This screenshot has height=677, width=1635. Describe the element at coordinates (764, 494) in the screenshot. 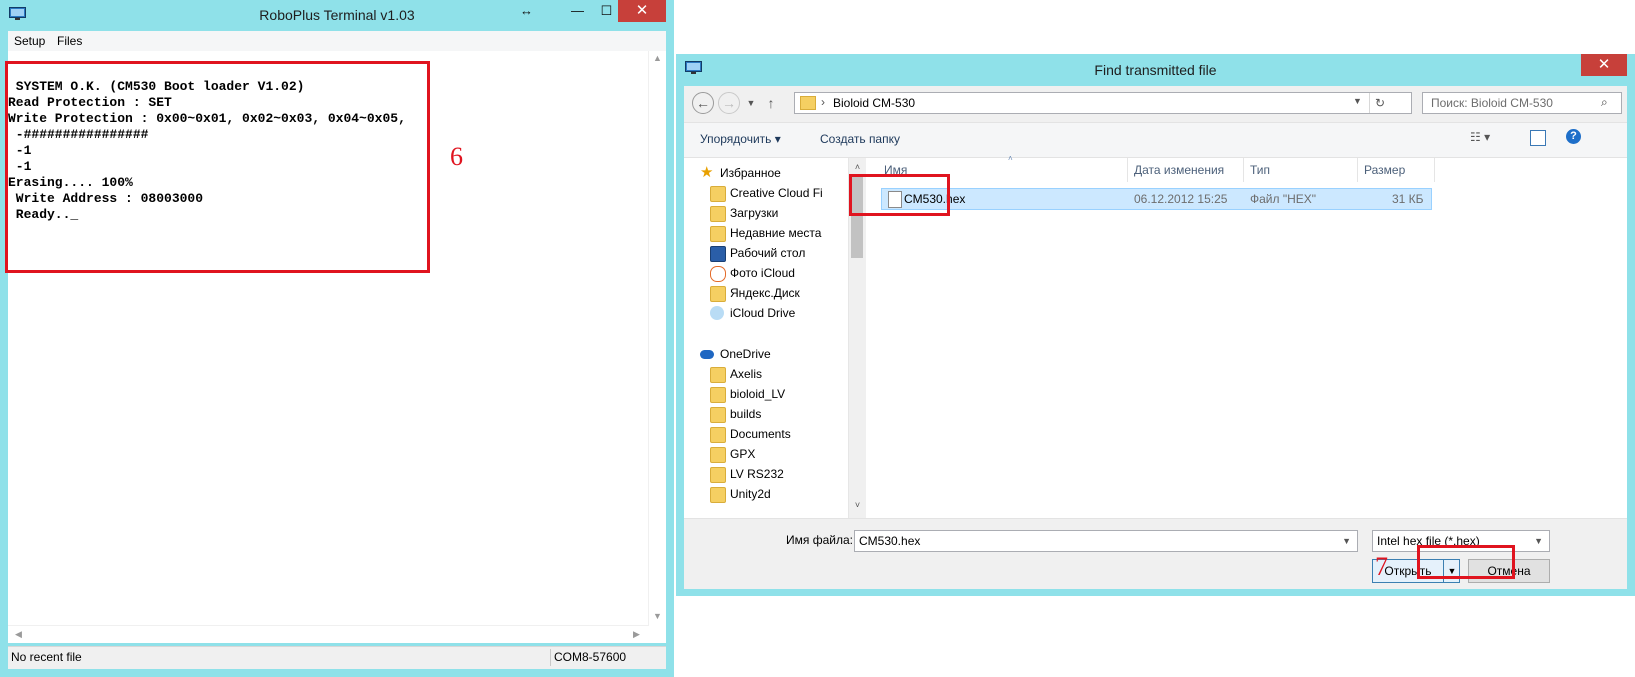

I see `nav-item: Unity2d` at that location.